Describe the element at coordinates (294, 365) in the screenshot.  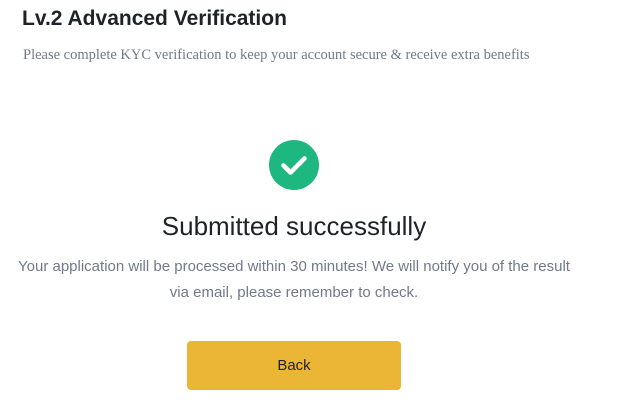
I see `back-button: Back` at that location.